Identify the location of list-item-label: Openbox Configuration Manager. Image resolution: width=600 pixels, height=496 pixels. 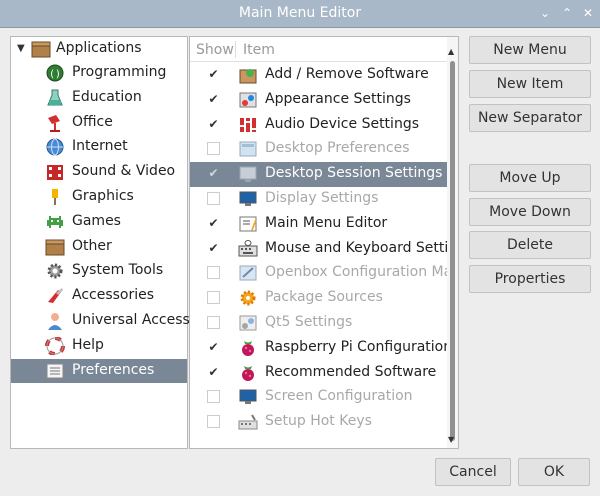
(362, 272).